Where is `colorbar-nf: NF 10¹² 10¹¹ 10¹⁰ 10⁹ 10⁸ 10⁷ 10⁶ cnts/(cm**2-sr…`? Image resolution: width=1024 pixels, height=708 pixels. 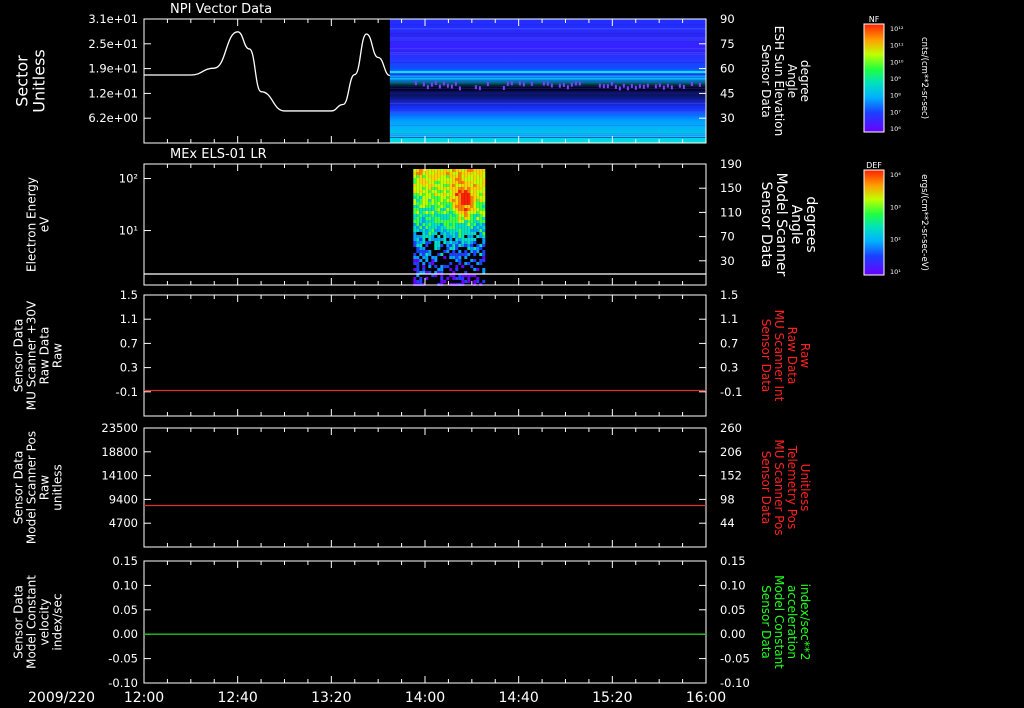
colorbar-nf: NF 10¹² 10¹¹ 10¹⁰ 10⁹ 10⁸ 10⁷ 10⁶ cnts/(cm**2-sr… is located at coordinates (896, 74).